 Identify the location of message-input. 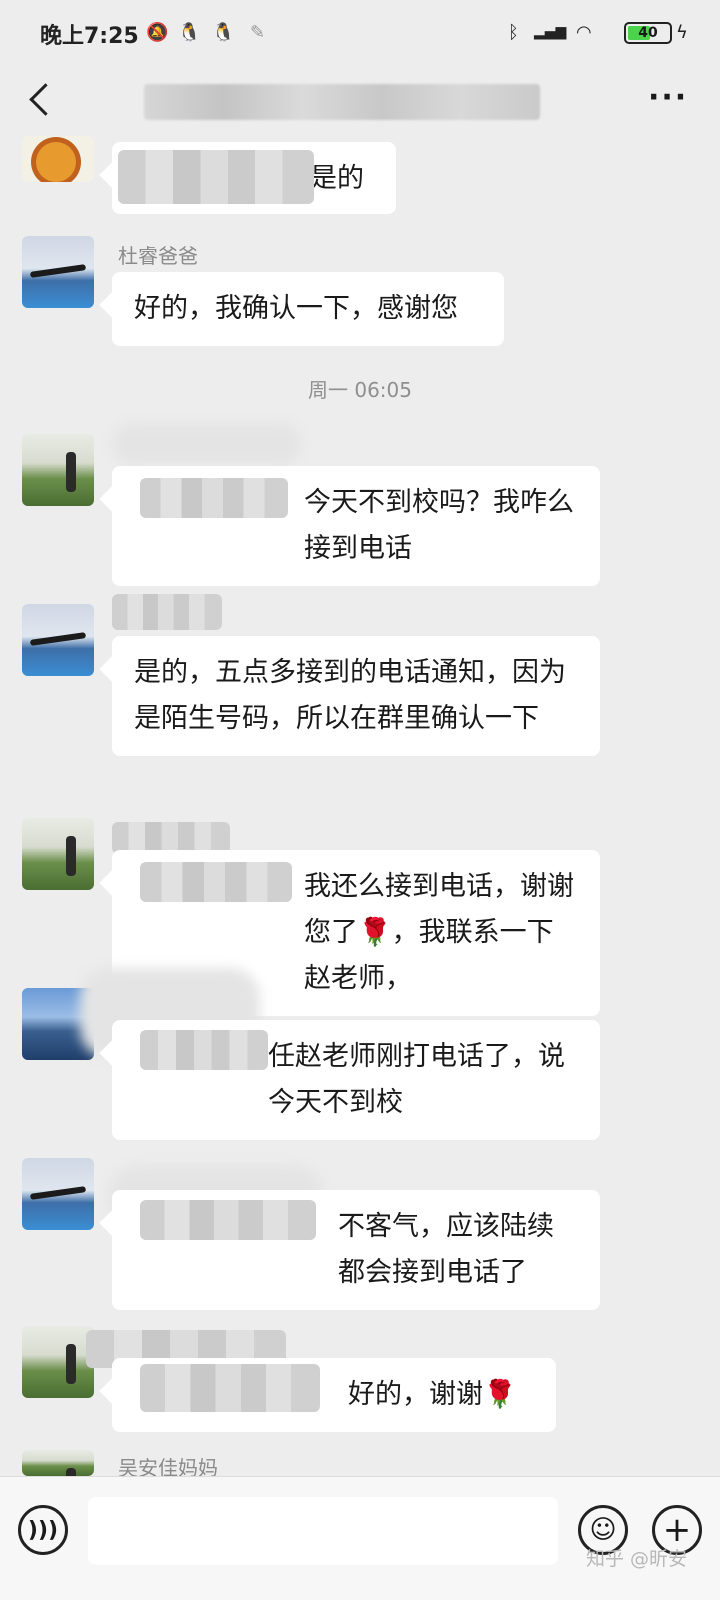
(323, 1531).